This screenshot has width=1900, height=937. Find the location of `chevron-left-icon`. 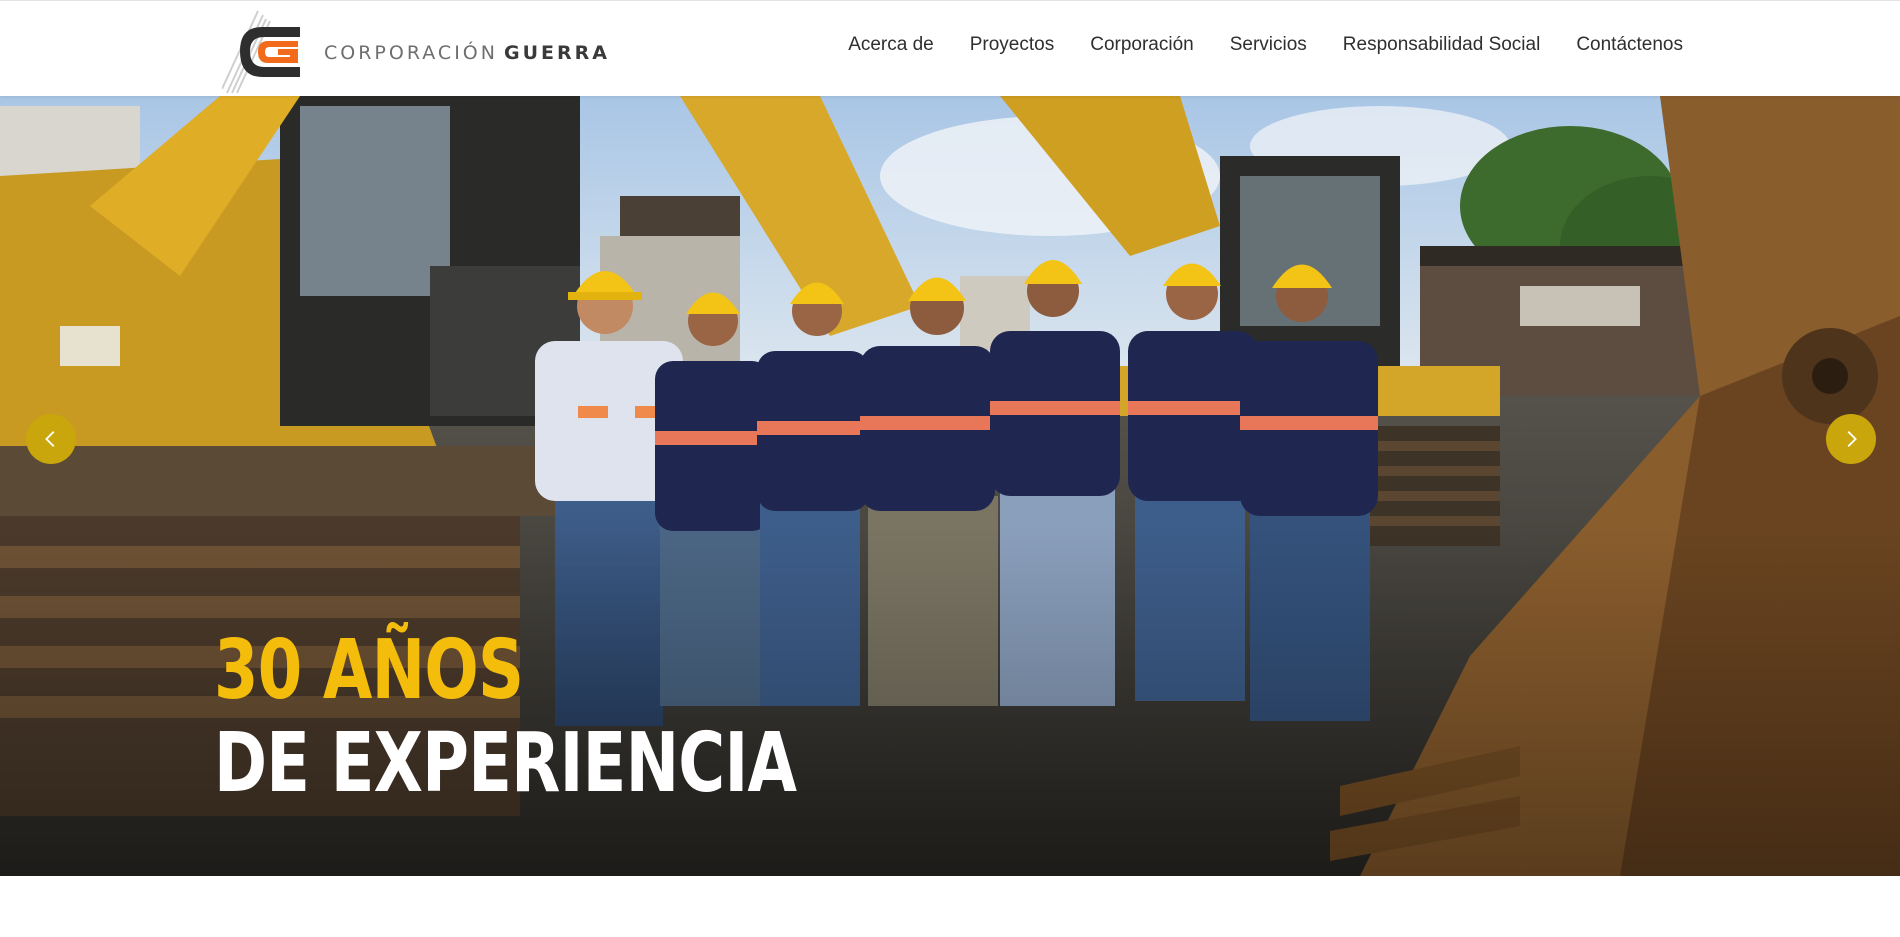

chevron-left-icon is located at coordinates (50, 439).